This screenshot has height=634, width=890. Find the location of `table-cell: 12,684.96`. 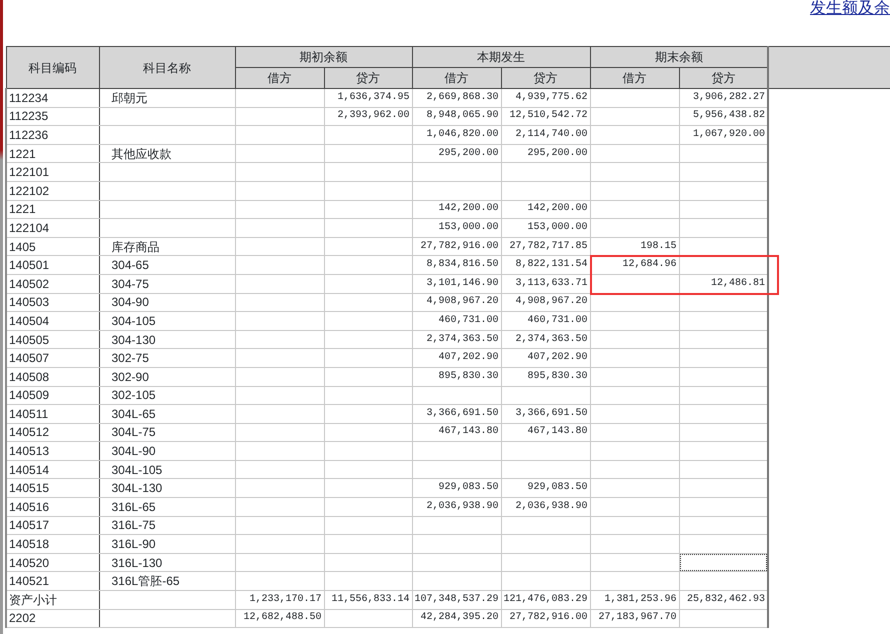

table-cell: 12,684.96 is located at coordinates (634, 265).